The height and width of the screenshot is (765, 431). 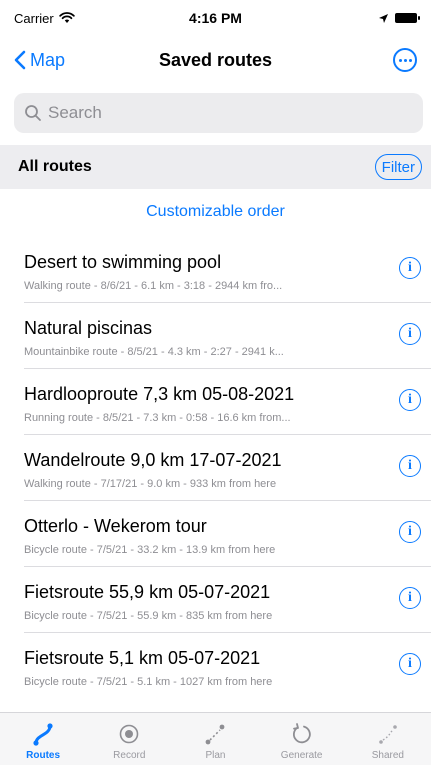 What do you see at coordinates (228, 113) in the screenshot?
I see `search-input` at bounding box center [228, 113].